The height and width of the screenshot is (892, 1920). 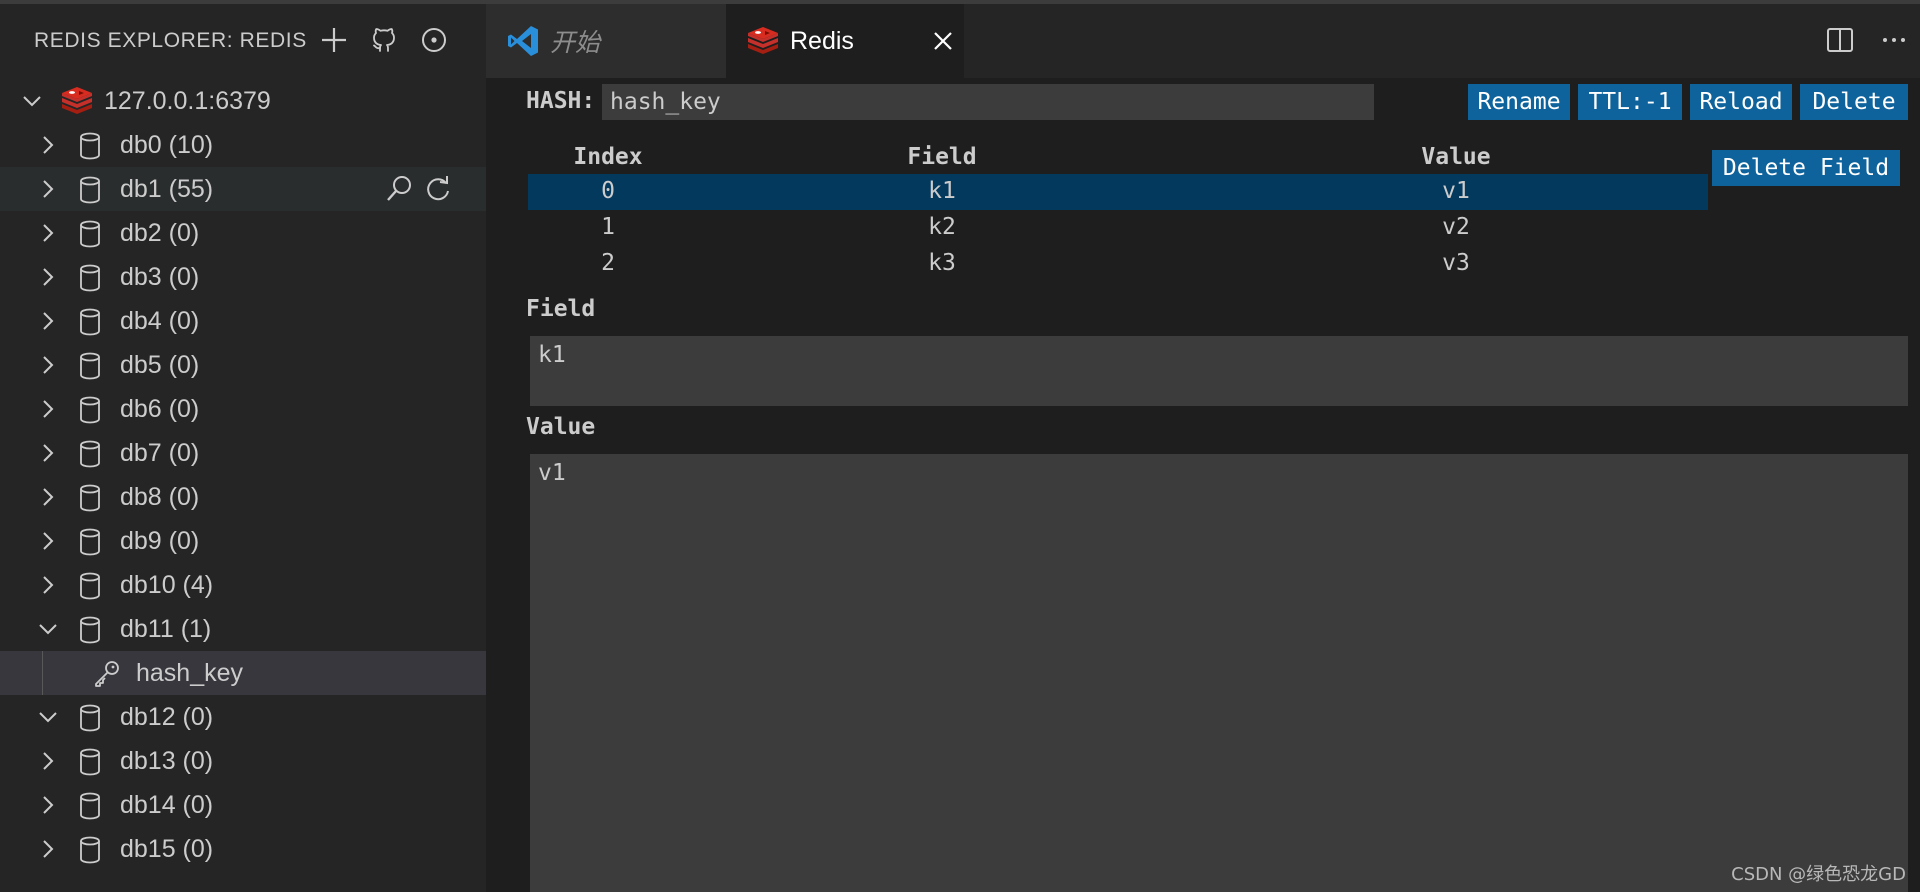 I want to click on reload-button: Reload, so click(x=1741, y=102).